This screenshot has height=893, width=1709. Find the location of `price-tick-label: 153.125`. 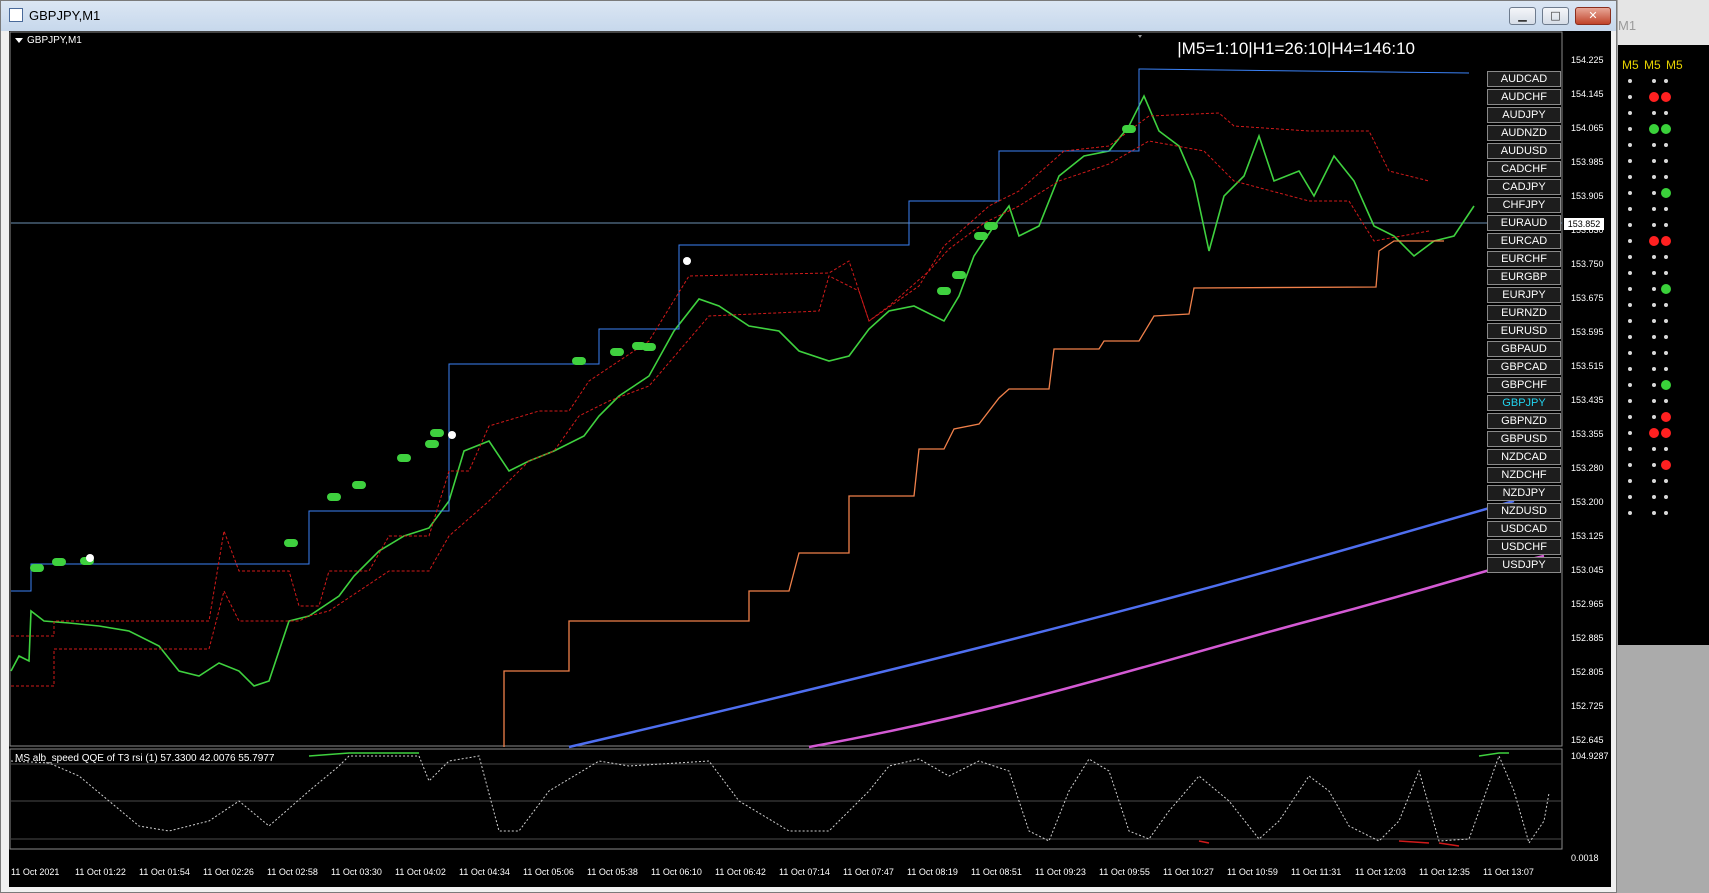

price-tick-label: 153.125 is located at coordinates (1587, 536).